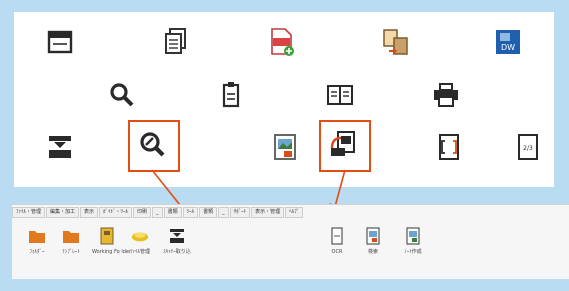  Describe the element at coordinates (231, 95) in the screenshot. I see `clipboard-icon` at that location.